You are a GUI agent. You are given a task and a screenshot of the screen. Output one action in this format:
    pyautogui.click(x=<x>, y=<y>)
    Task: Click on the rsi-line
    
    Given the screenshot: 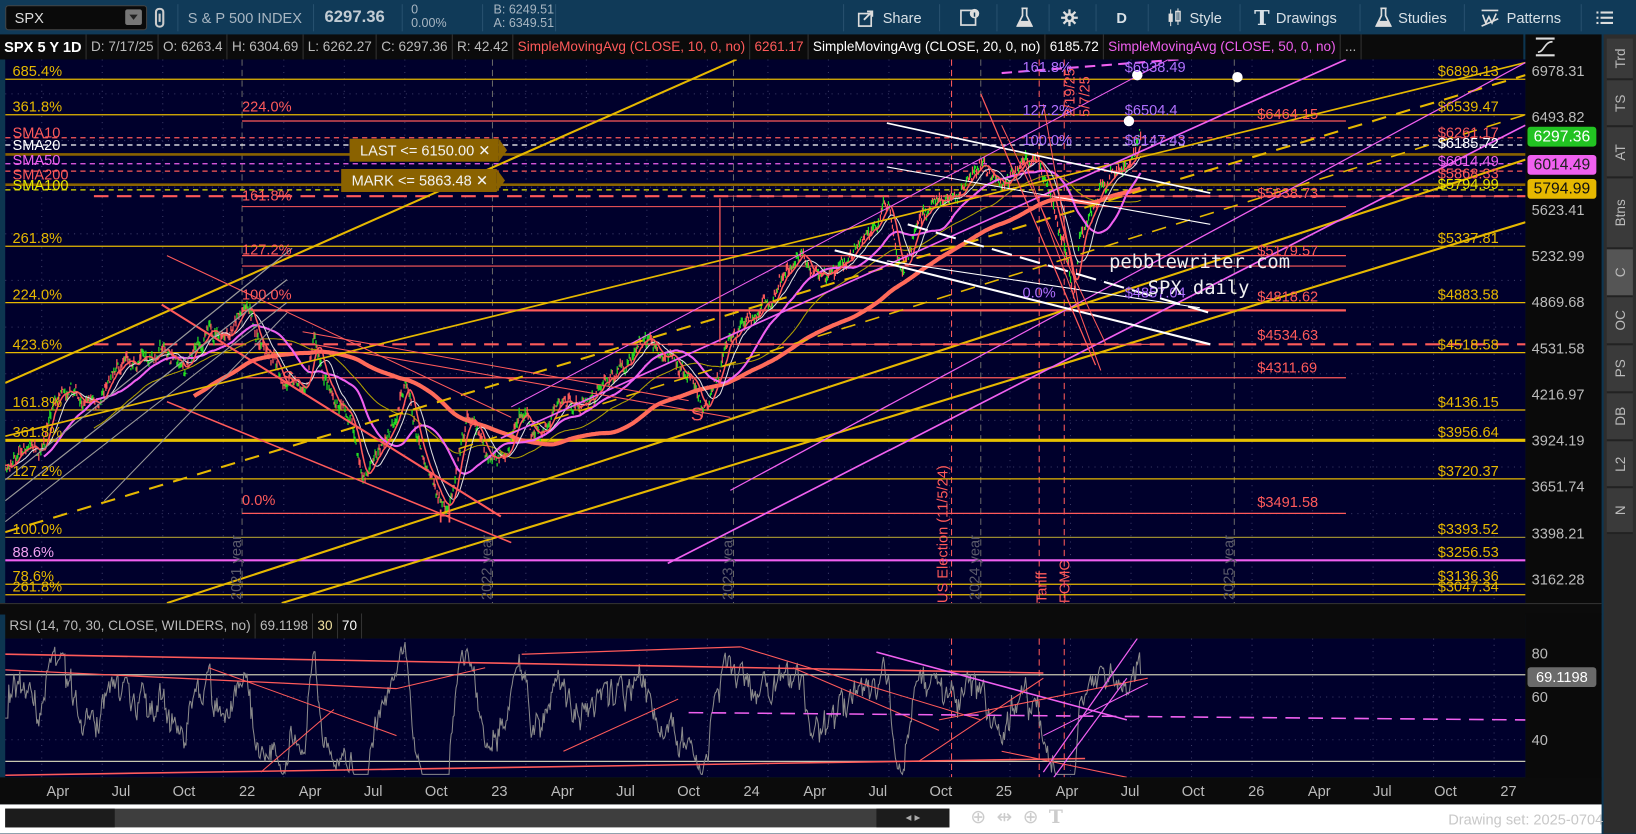 What is the action you would take?
    pyautogui.click(x=573, y=709)
    